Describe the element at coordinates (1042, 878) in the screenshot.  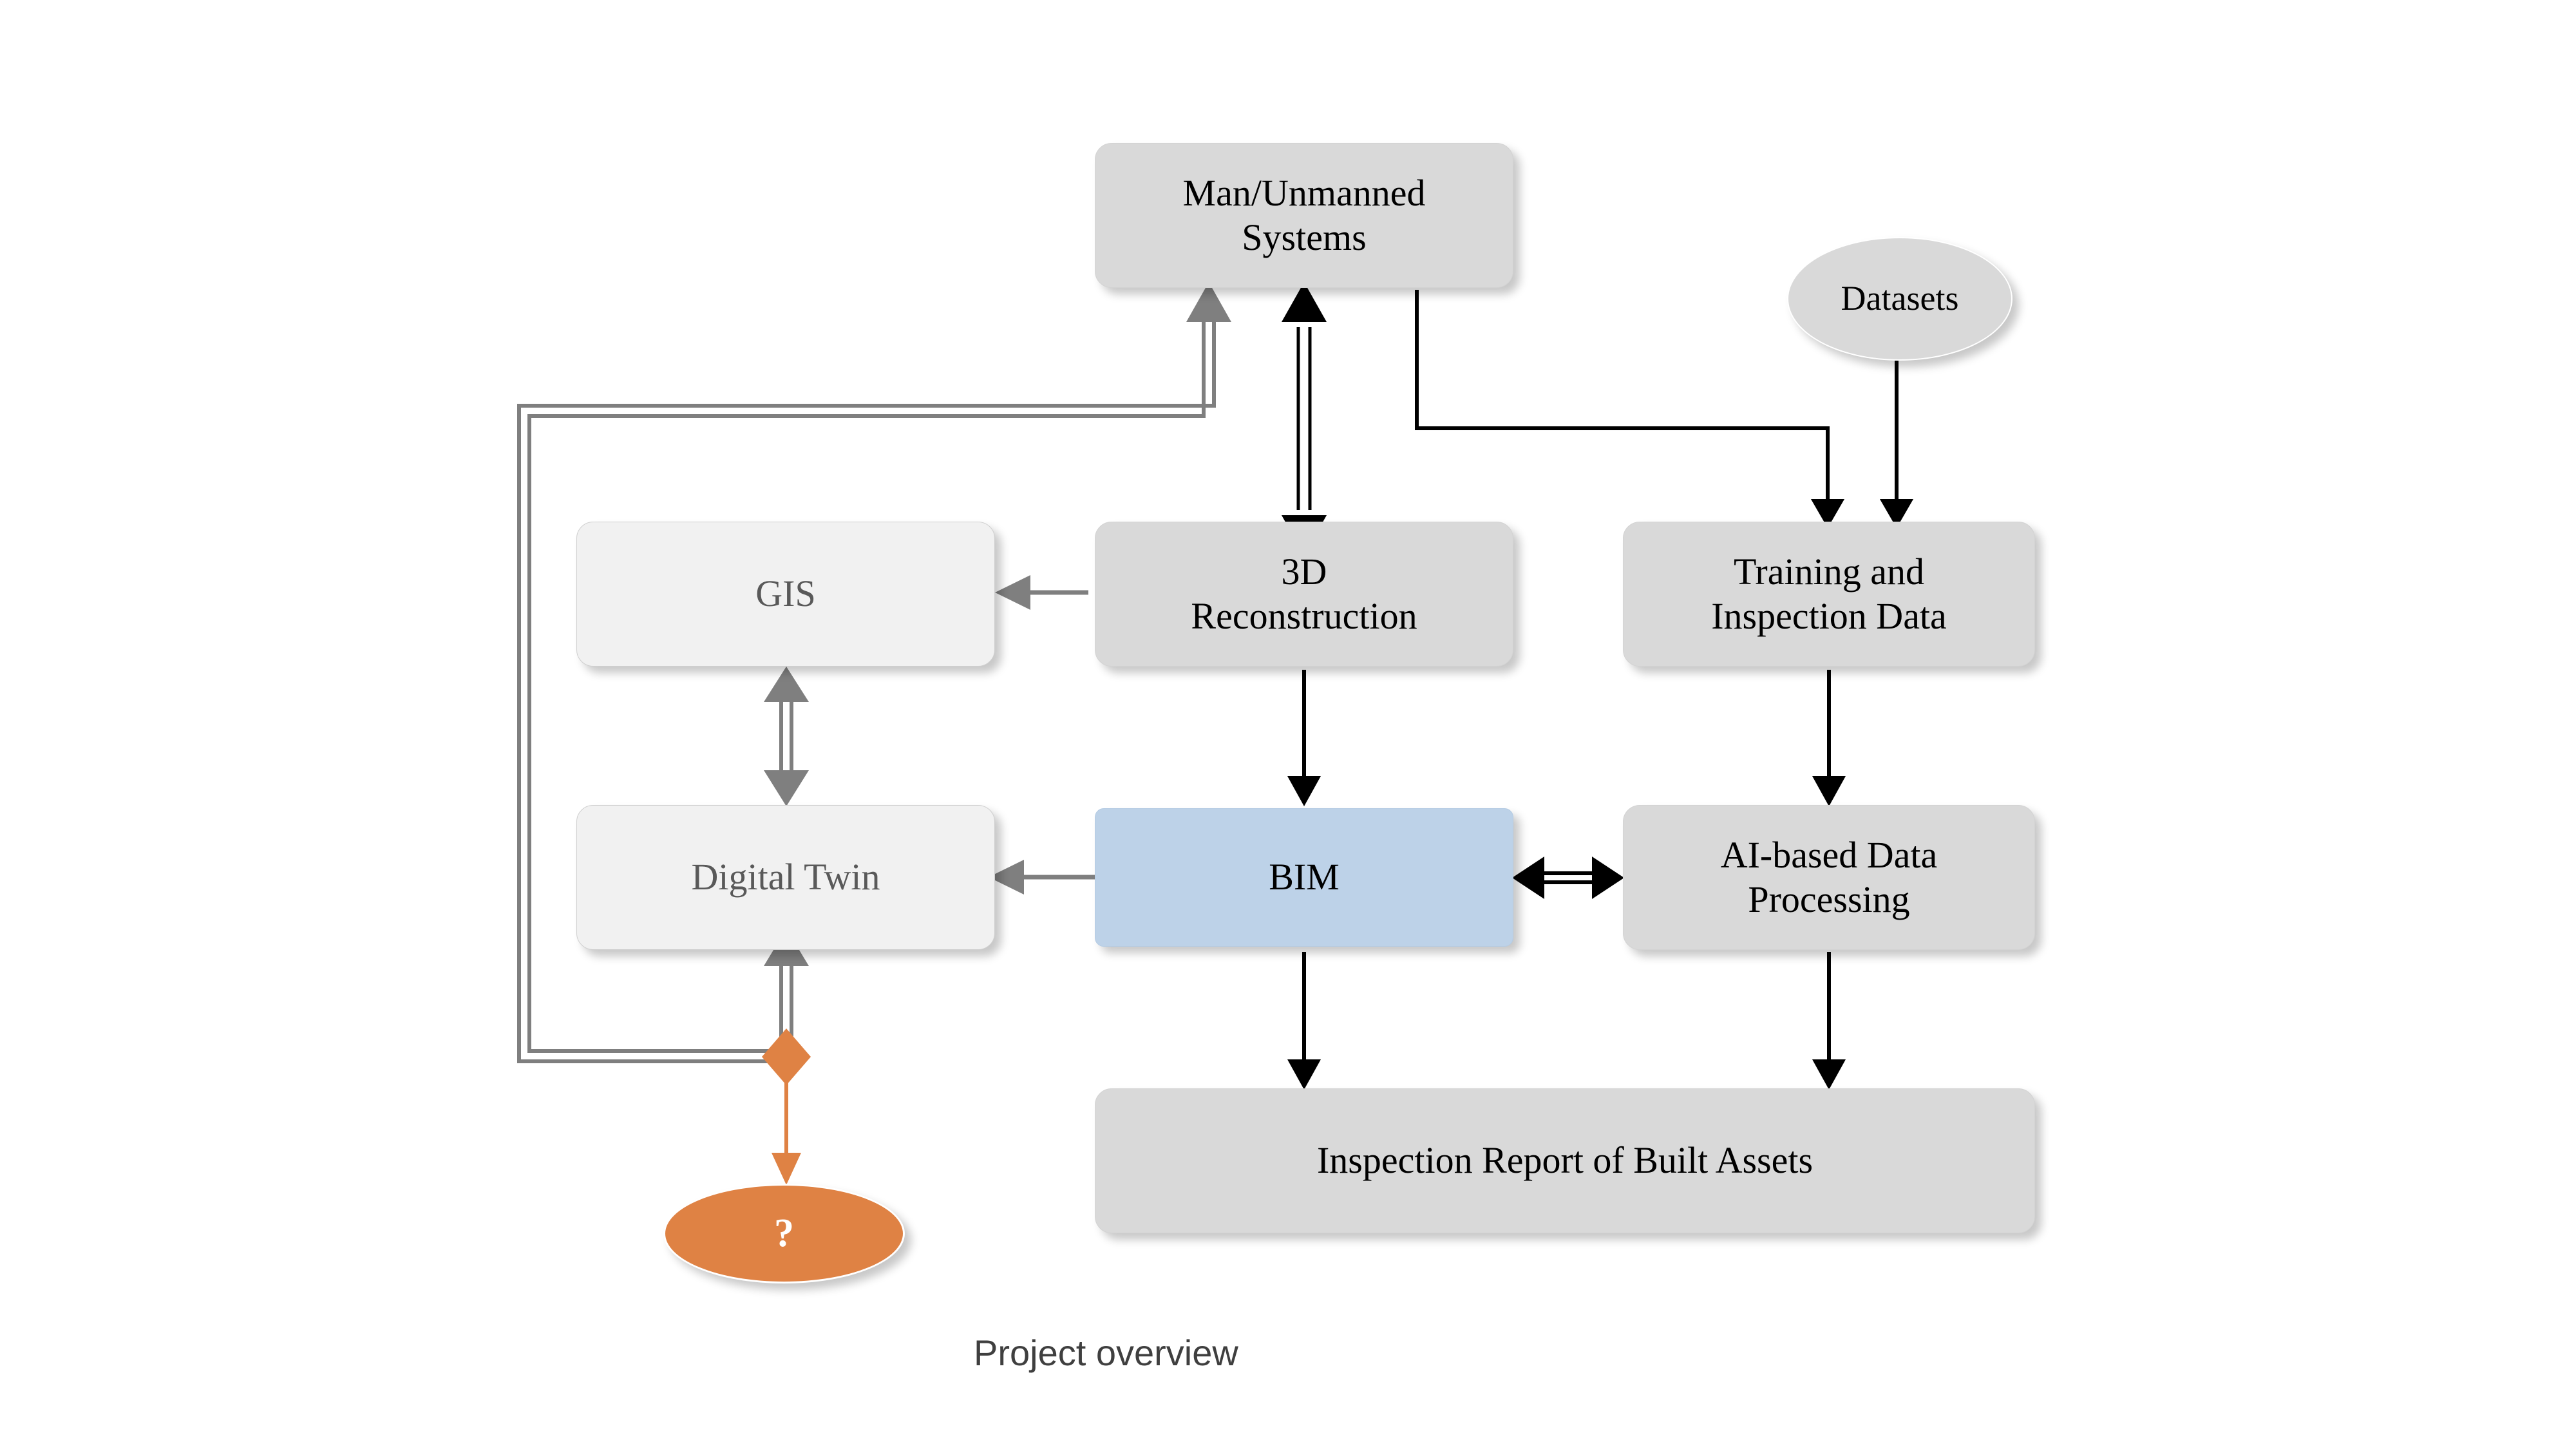
I see `edge-bim-to-digitaltwin` at that location.